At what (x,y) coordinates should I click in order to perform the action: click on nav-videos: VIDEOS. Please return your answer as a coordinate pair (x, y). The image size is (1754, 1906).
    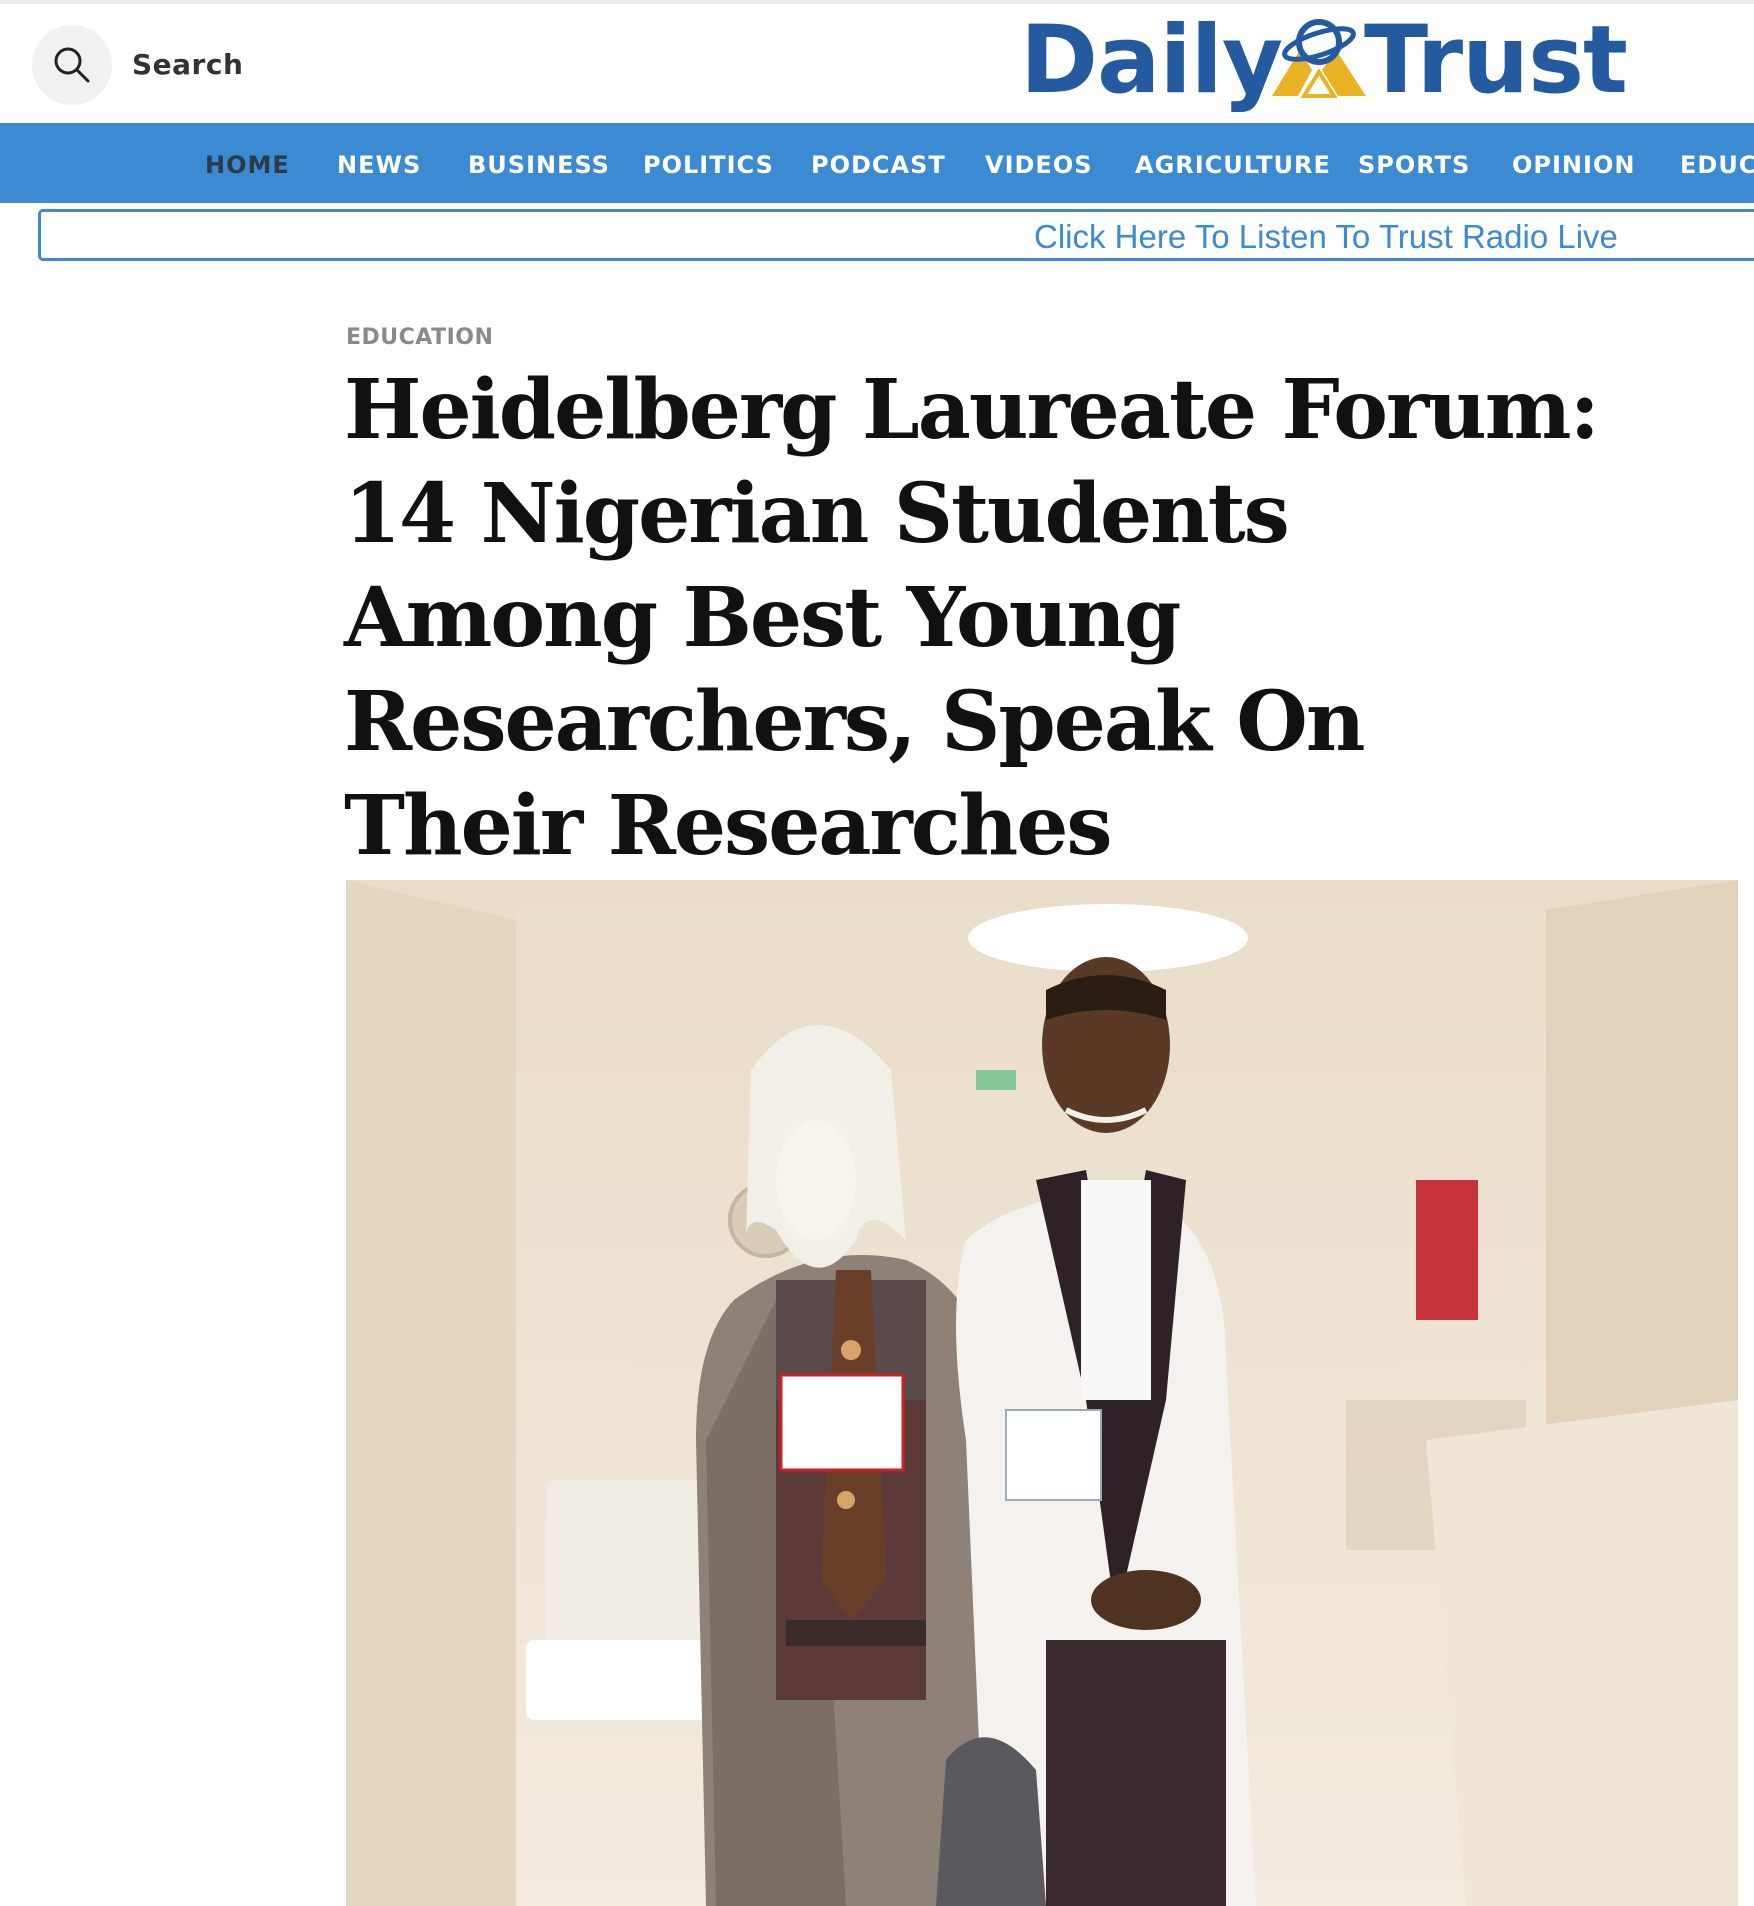
    Looking at the image, I should click on (1039, 163).